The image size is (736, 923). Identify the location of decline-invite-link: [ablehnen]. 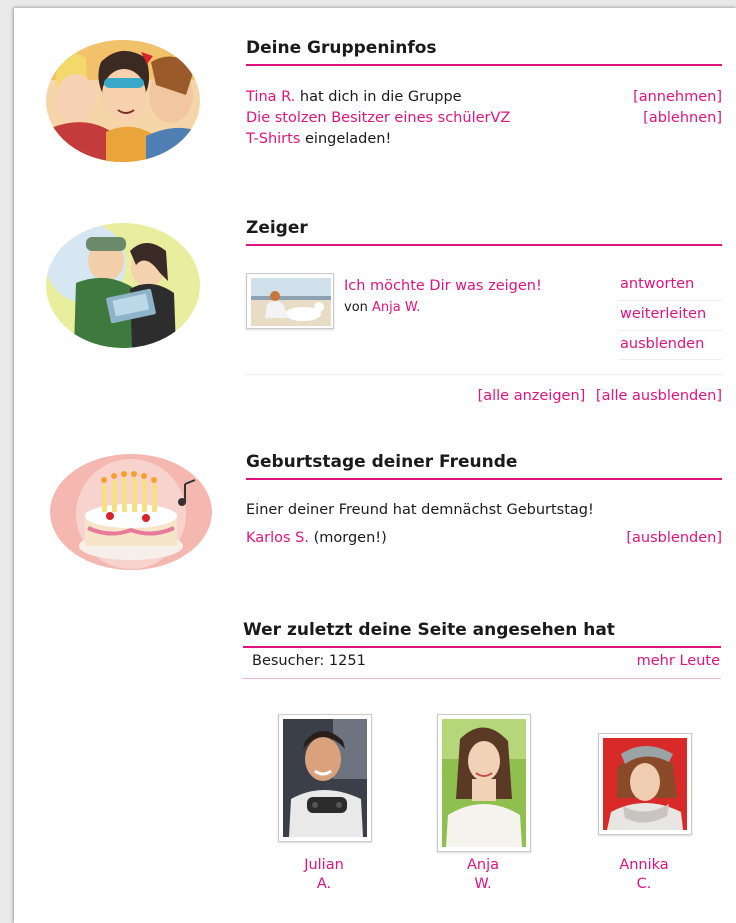
(682, 118).